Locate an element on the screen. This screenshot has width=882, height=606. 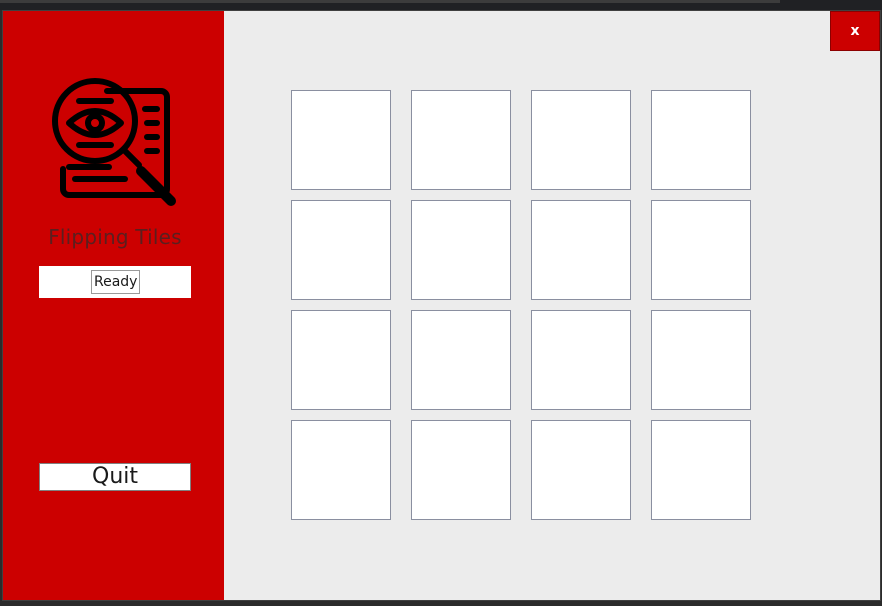
tile-r3-c3 is located at coordinates (581, 360).